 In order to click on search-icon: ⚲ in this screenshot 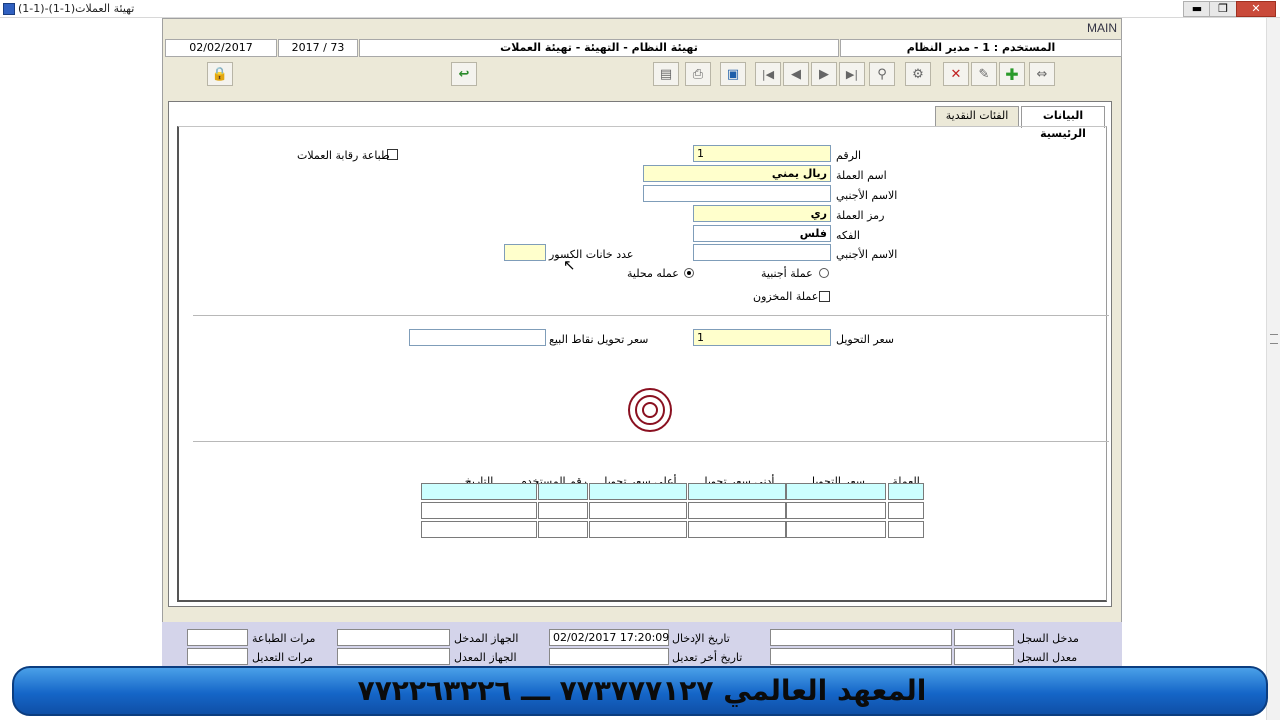, I will do `click(882, 74)`.